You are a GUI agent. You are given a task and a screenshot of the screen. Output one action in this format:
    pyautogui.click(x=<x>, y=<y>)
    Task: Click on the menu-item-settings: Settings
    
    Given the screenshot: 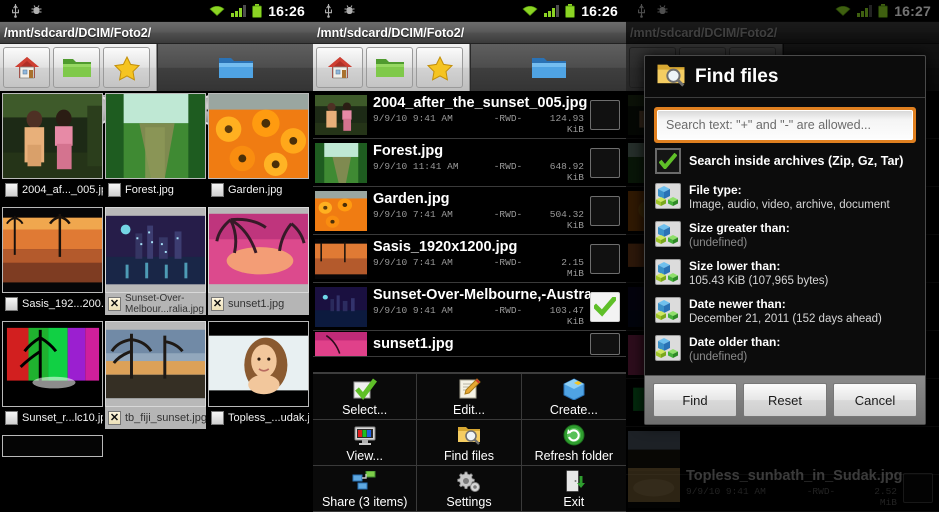 What is the action you would take?
    pyautogui.click(x=469, y=489)
    